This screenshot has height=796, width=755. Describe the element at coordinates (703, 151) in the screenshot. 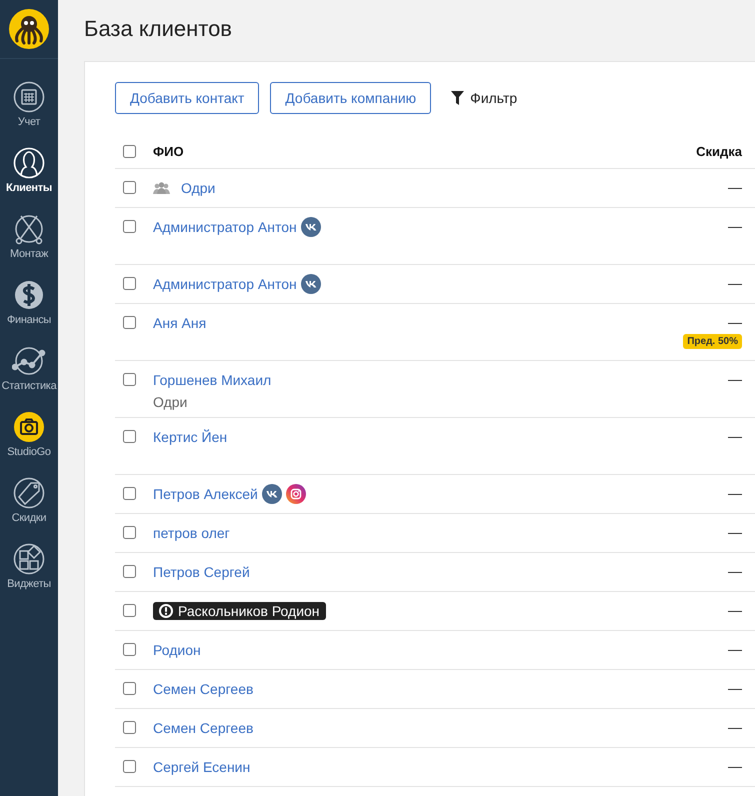

I see `column-header: Скидка` at that location.